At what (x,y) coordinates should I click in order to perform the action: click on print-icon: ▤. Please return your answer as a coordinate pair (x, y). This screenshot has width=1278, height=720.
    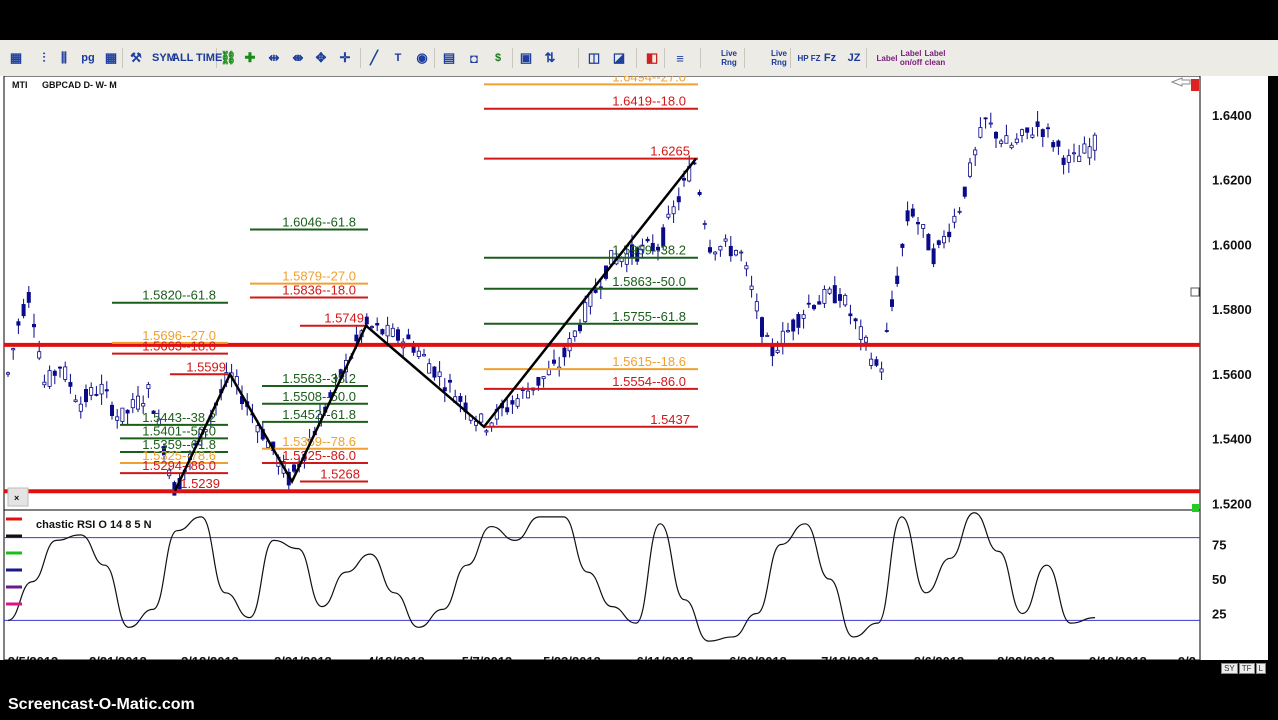
    Looking at the image, I should click on (449, 57).